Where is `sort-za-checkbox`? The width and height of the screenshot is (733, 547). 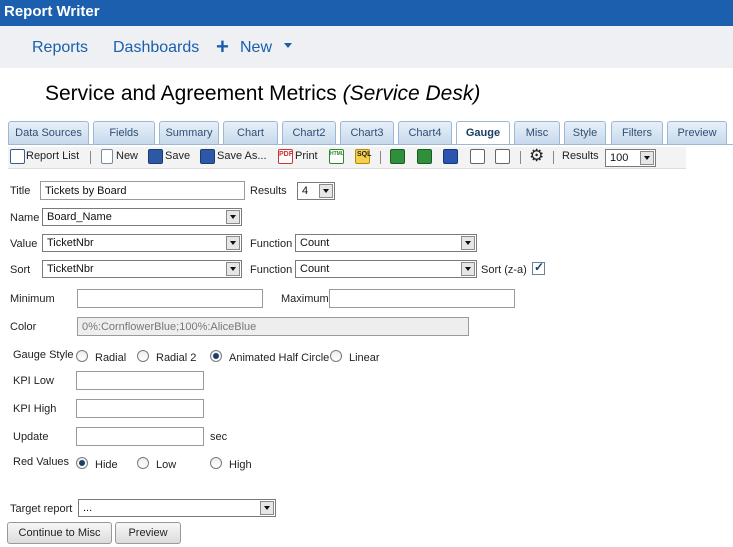
sort-za-checkbox is located at coordinates (538, 267).